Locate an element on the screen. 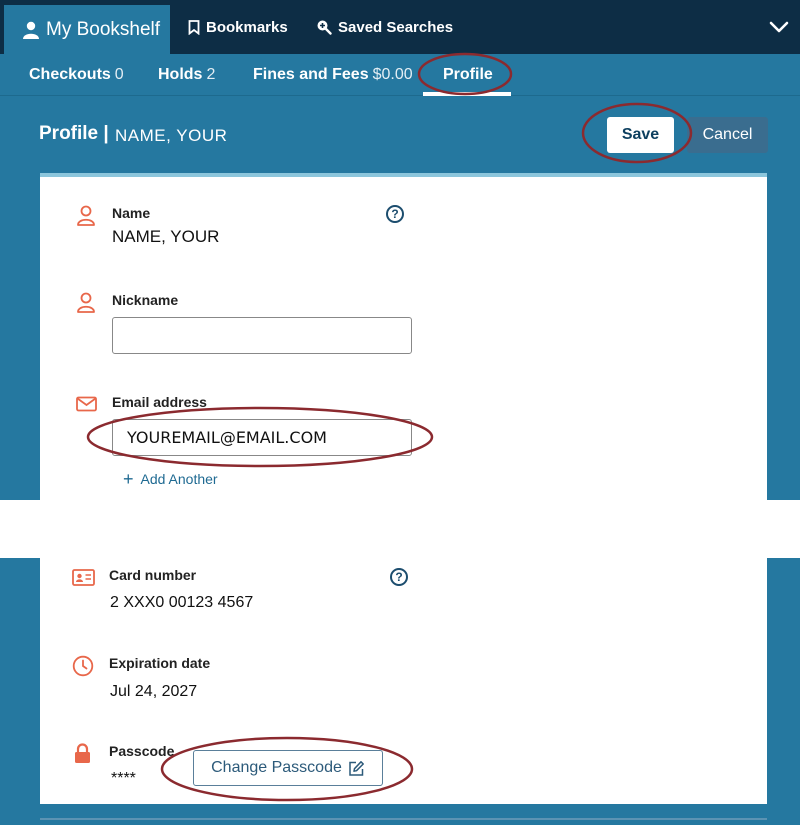 This screenshot has height=825, width=800. email-label: Email address is located at coordinates (159, 402).